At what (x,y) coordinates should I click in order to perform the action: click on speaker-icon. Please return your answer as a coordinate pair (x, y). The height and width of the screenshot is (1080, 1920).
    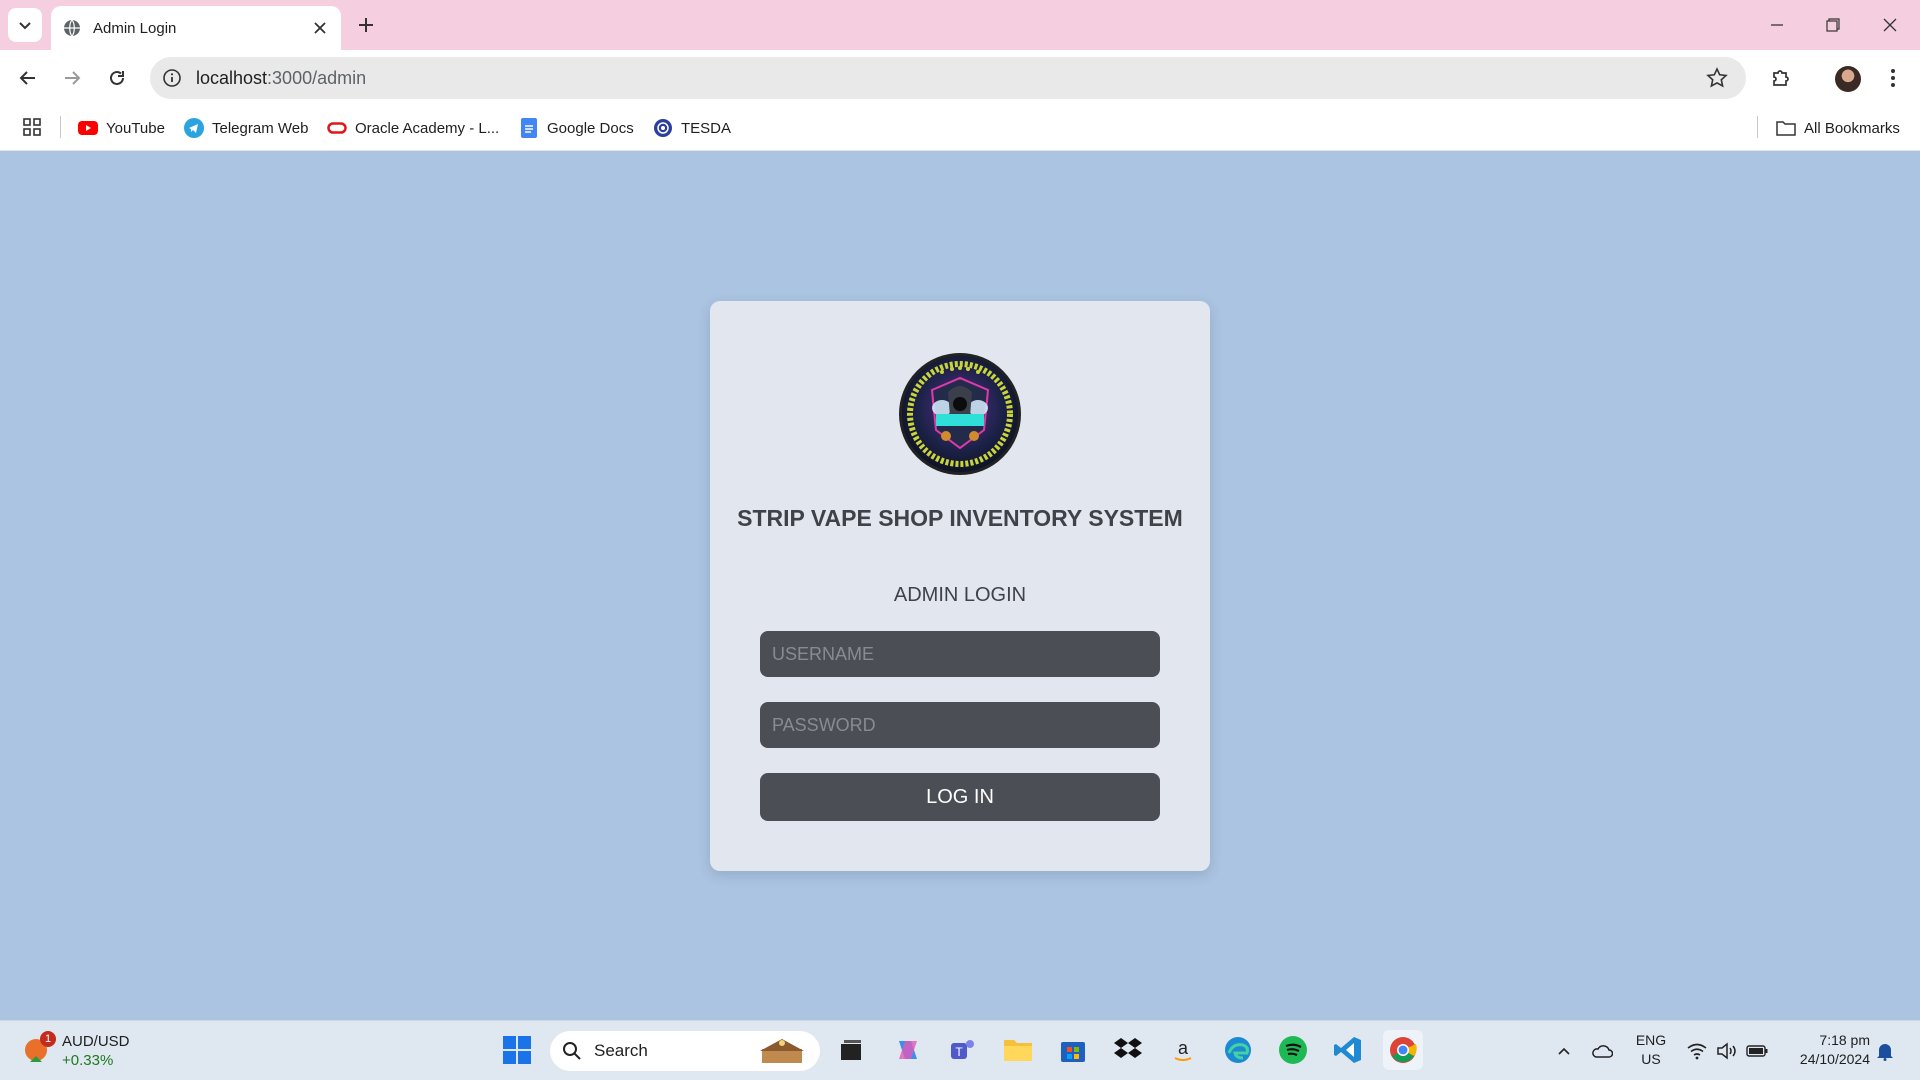
    Looking at the image, I should click on (1726, 1051).